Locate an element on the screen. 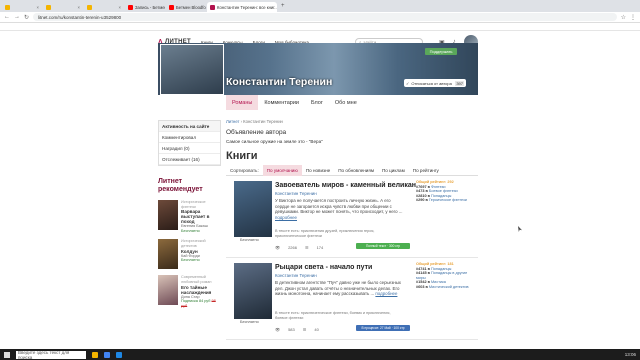  browser-tab: Константин Теренин: все книг...× is located at coordinates (242, 7).